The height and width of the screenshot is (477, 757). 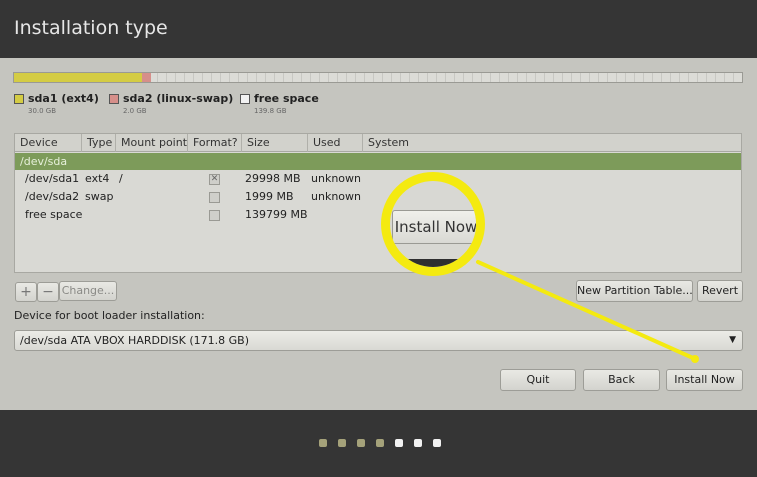 What do you see at coordinates (538, 380) in the screenshot?
I see `quit-button: Quit` at bounding box center [538, 380].